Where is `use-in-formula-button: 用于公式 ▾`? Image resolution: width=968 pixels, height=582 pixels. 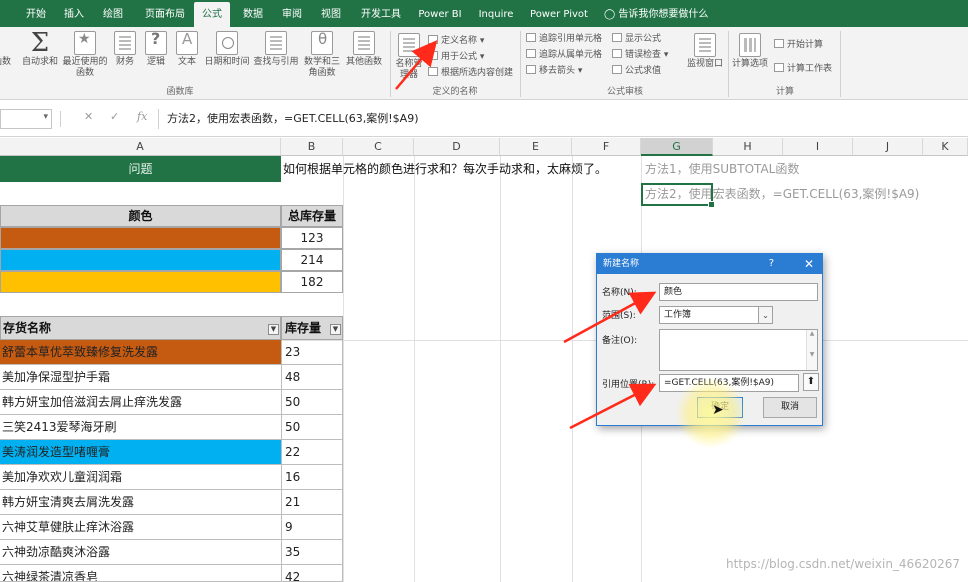
use-in-formula-button: 用于公式 ▾ is located at coordinates (456, 57).